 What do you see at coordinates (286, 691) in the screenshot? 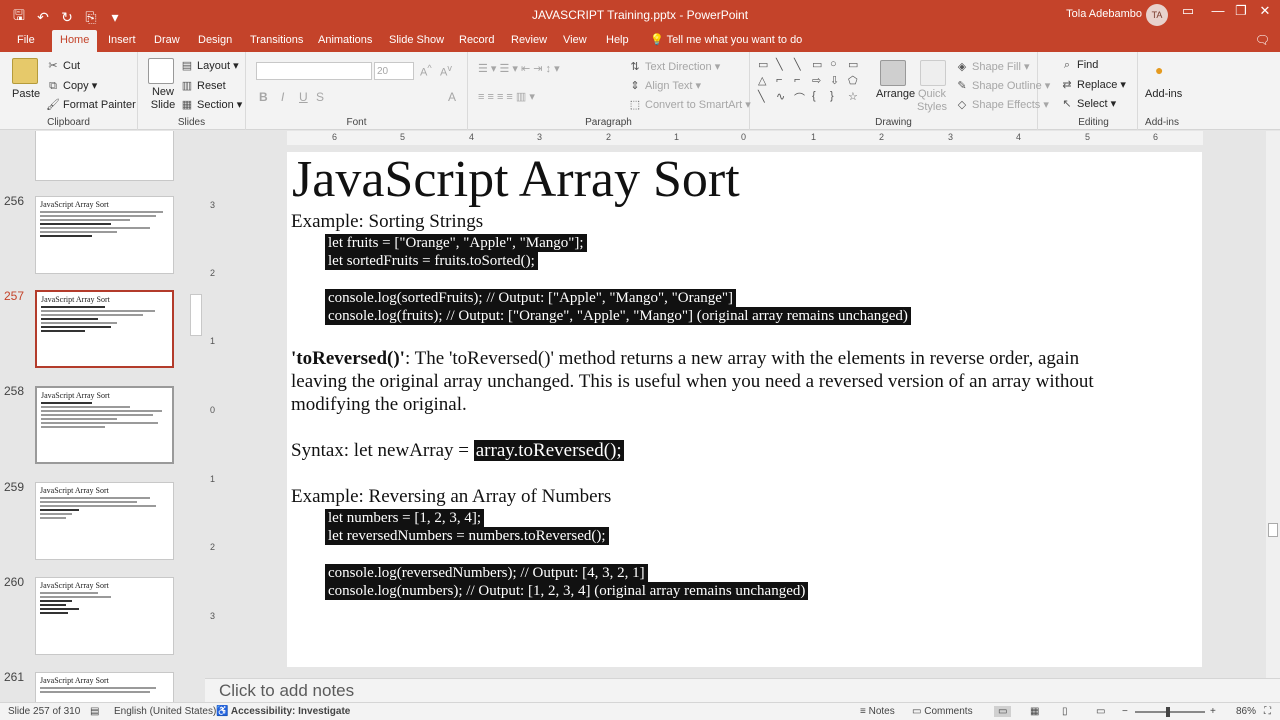
I see `notes-placeholder: Click to add notes` at bounding box center [286, 691].